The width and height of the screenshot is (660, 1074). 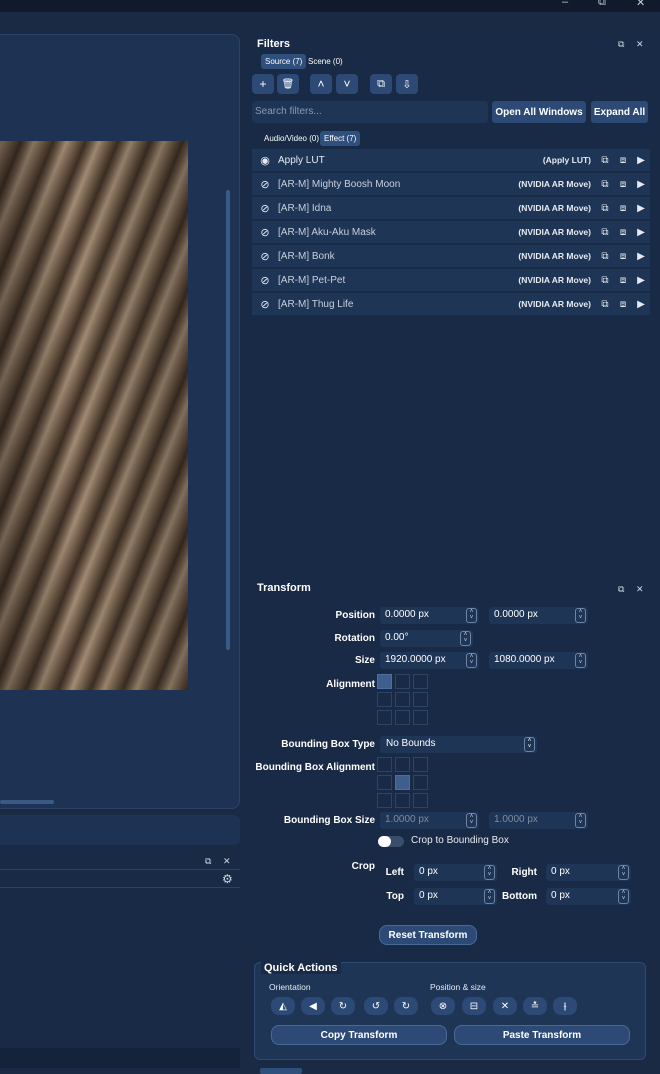 I want to click on center-horizontal-button: ⫲, so click(x=565, y=1006).